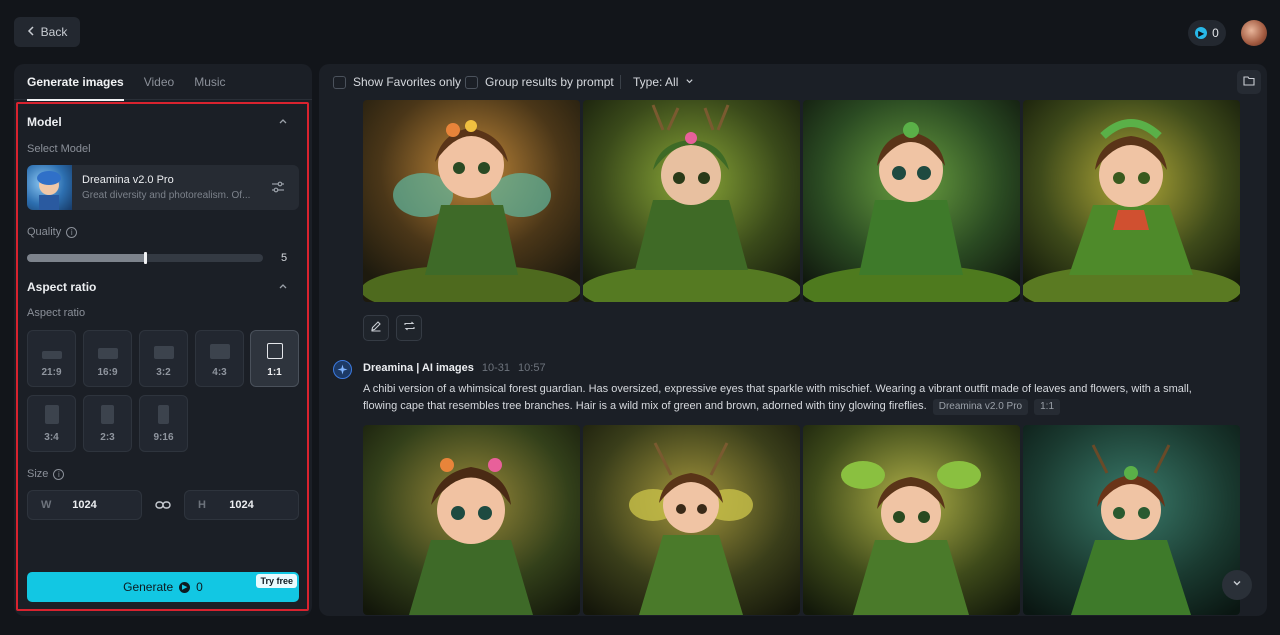 Image resolution: width=1280 pixels, height=635 pixels. Describe the element at coordinates (656, 82) in the screenshot. I see `type-label: Type: All` at that location.